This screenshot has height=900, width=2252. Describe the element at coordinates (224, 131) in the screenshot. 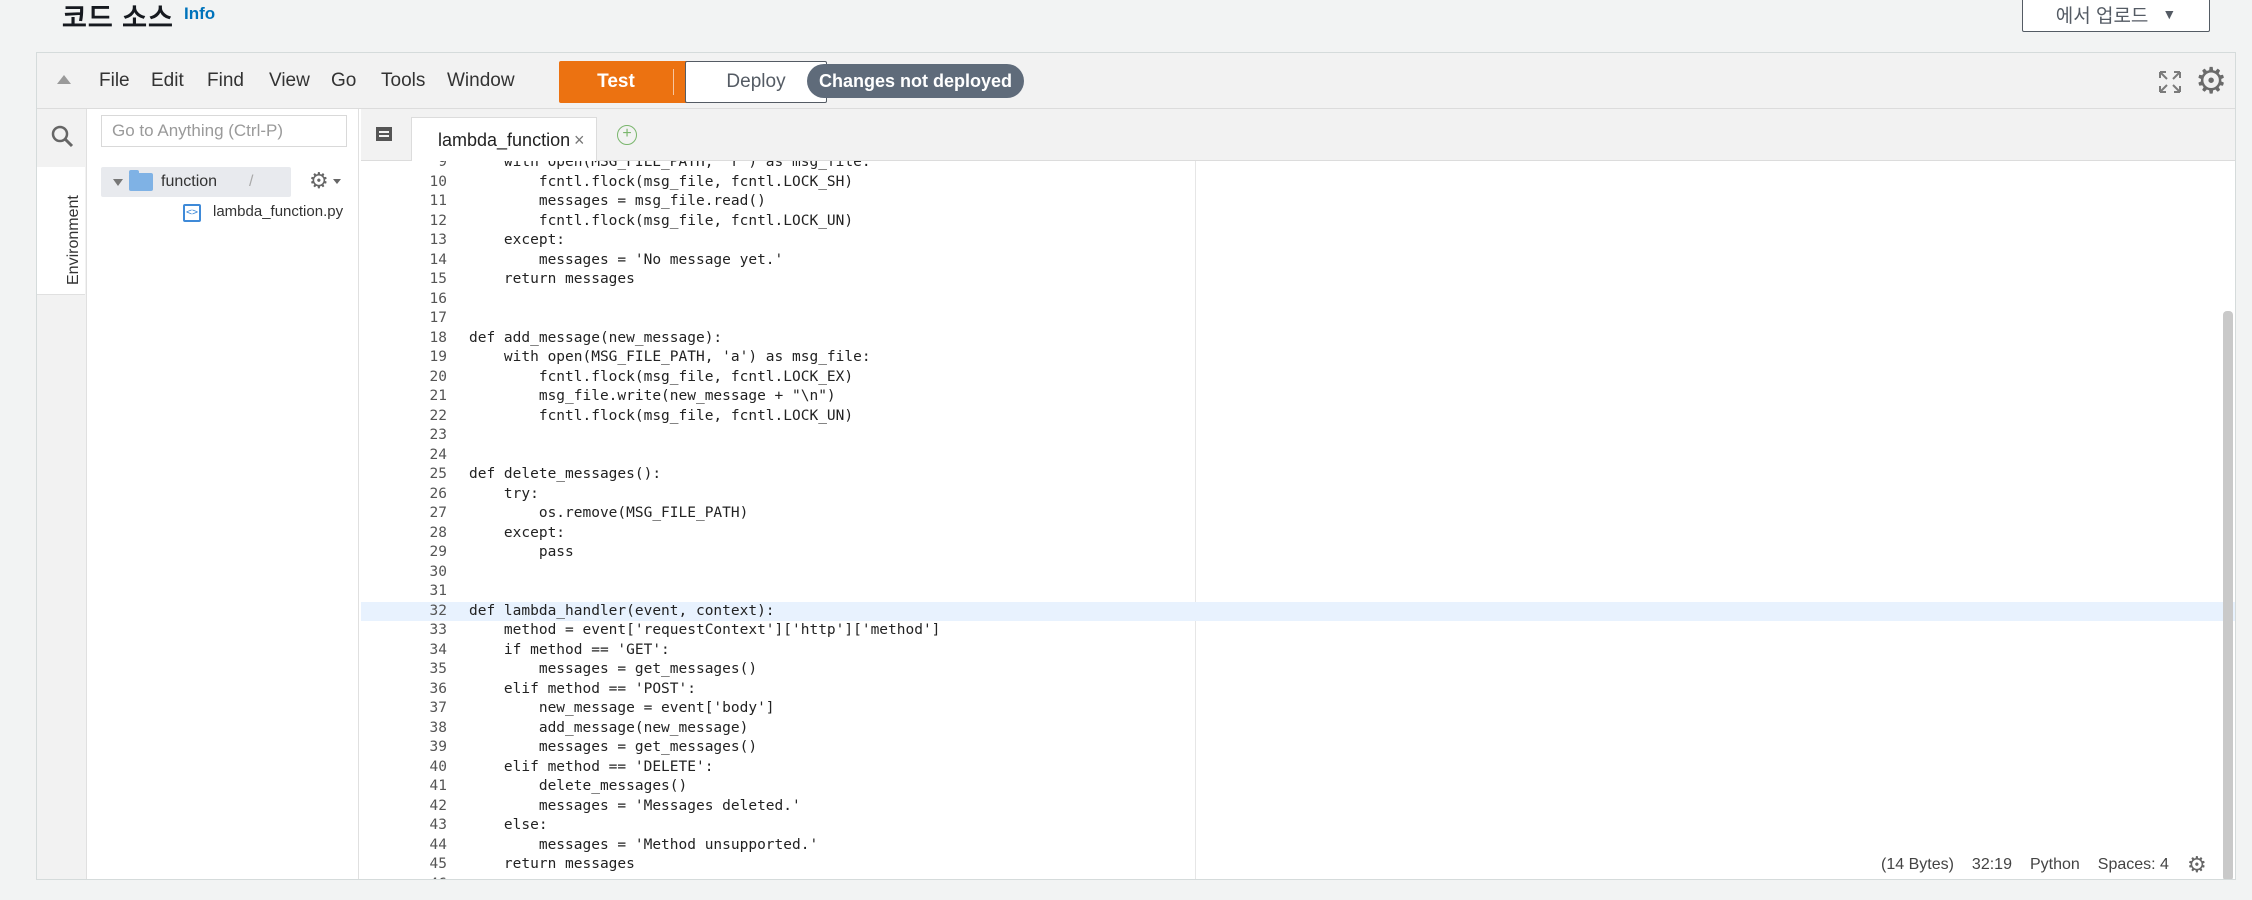

I see `go-to-anything-input` at that location.